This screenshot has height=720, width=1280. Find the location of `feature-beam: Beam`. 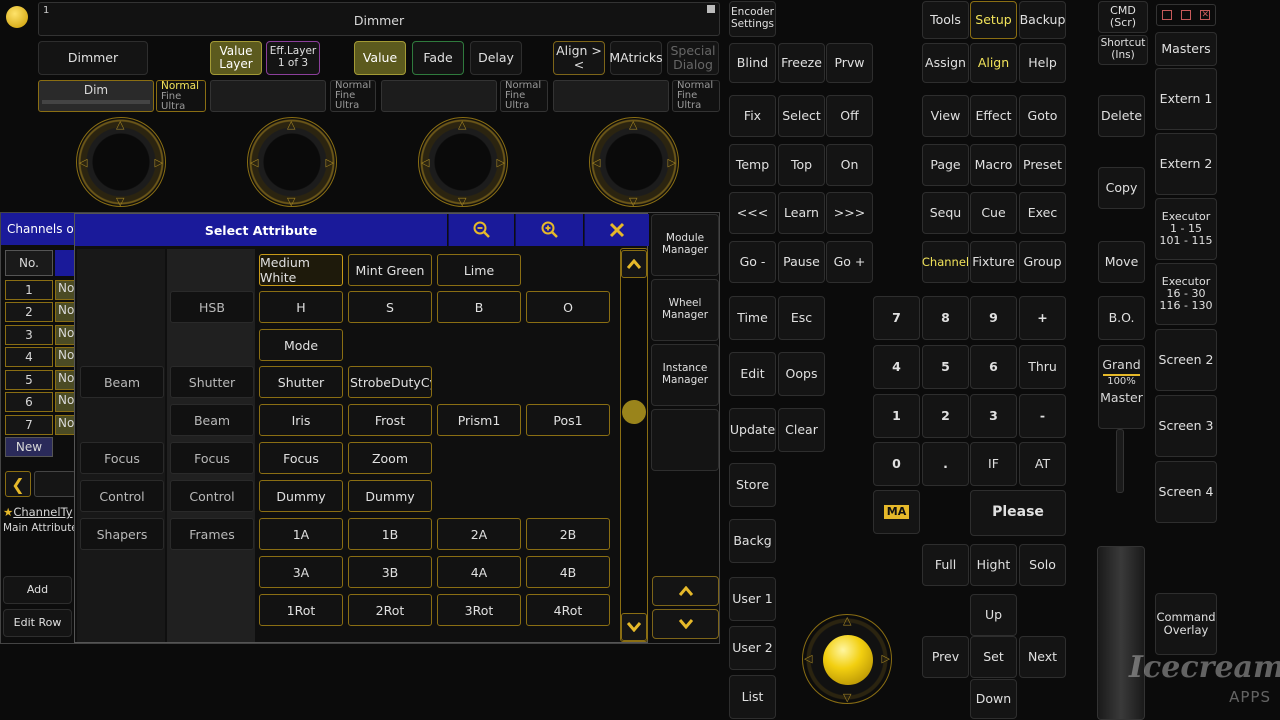

feature-beam: Beam is located at coordinates (212, 420).